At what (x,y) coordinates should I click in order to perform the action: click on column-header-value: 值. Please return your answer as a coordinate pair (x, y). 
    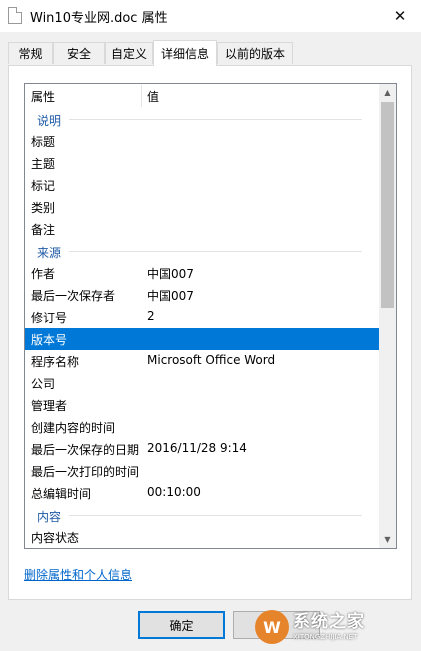
    Looking at the image, I should click on (153, 96).